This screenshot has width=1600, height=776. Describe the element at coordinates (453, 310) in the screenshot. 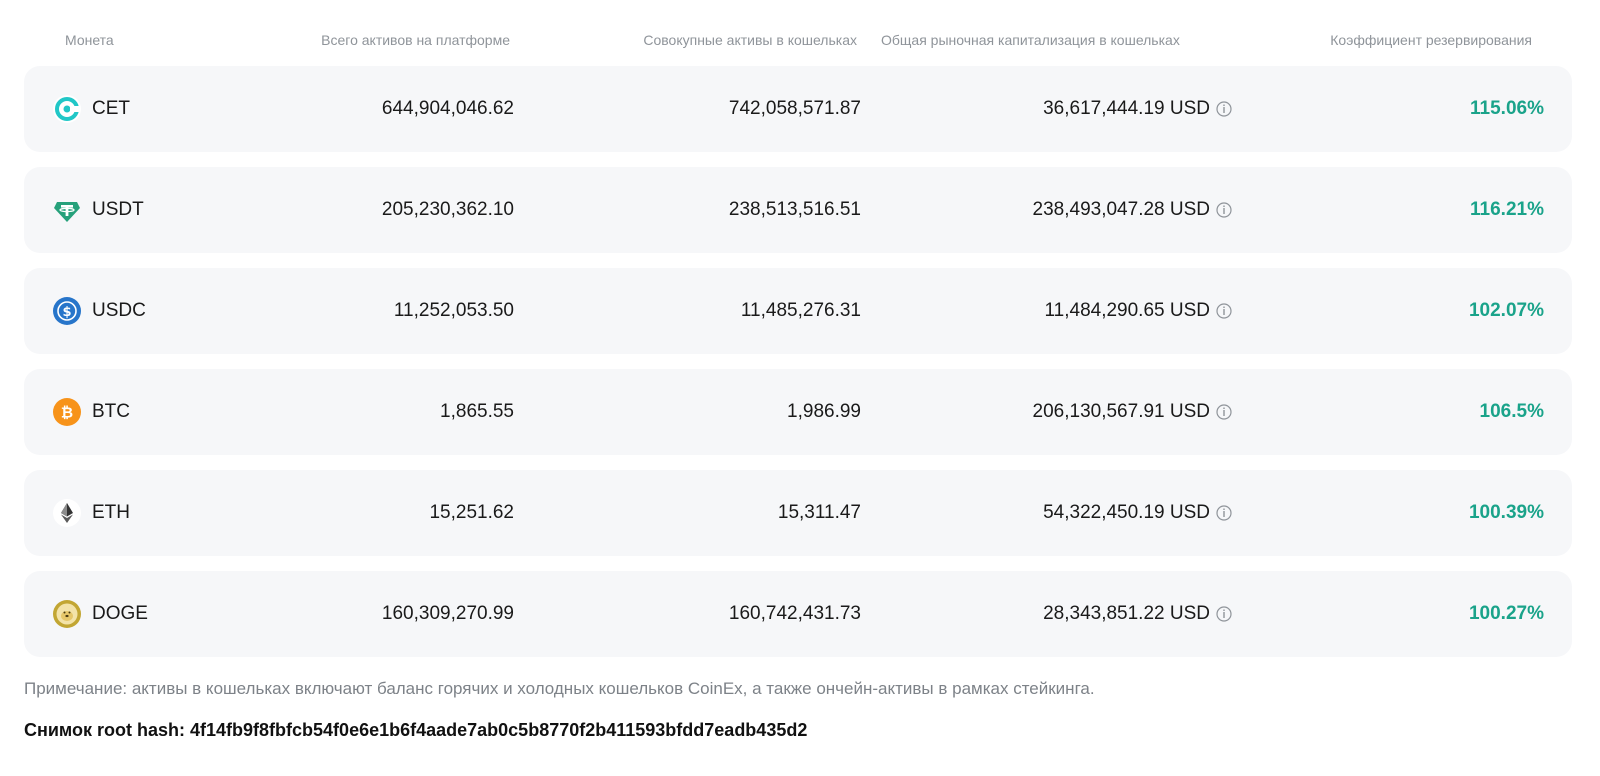

I see `platform-assets-value: 11,252,053.50` at that location.